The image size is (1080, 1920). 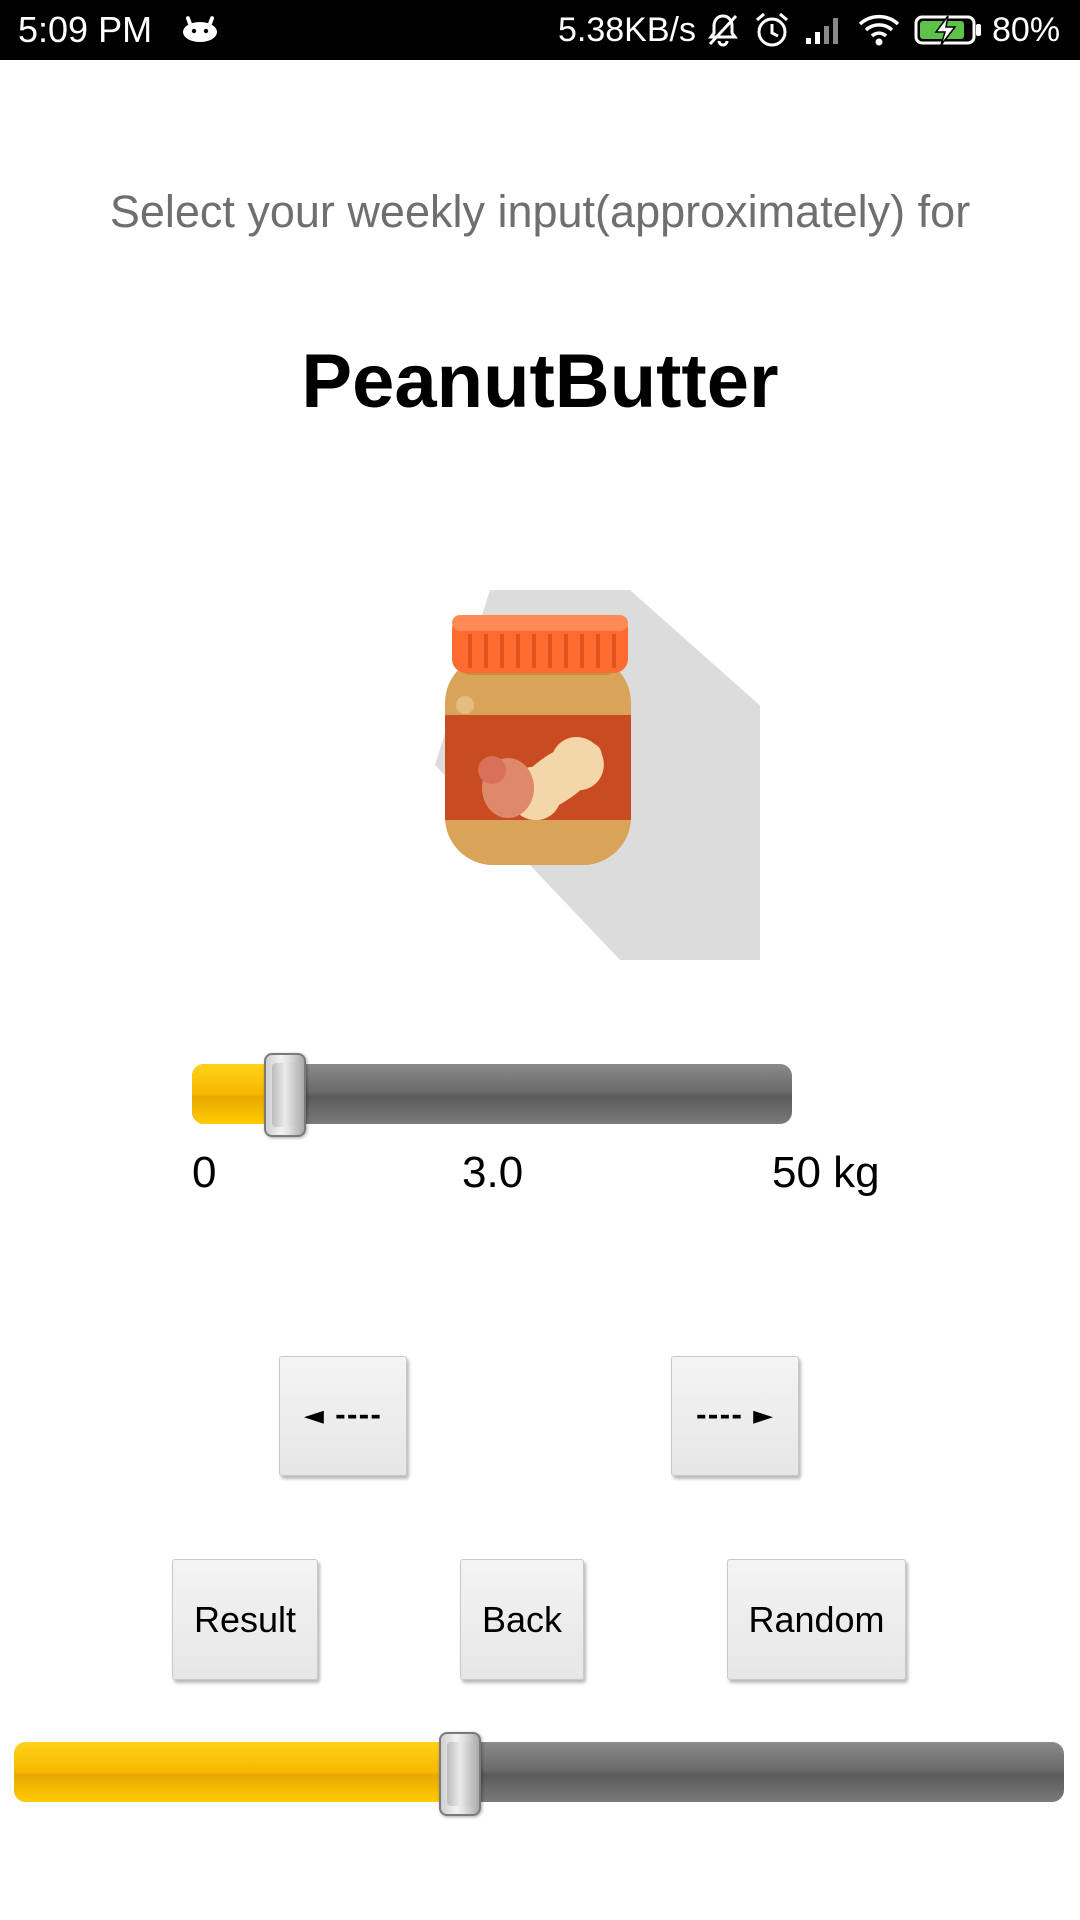 What do you see at coordinates (735, 1416) in the screenshot?
I see `next-button: ---- ►` at bounding box center [735, 1416].